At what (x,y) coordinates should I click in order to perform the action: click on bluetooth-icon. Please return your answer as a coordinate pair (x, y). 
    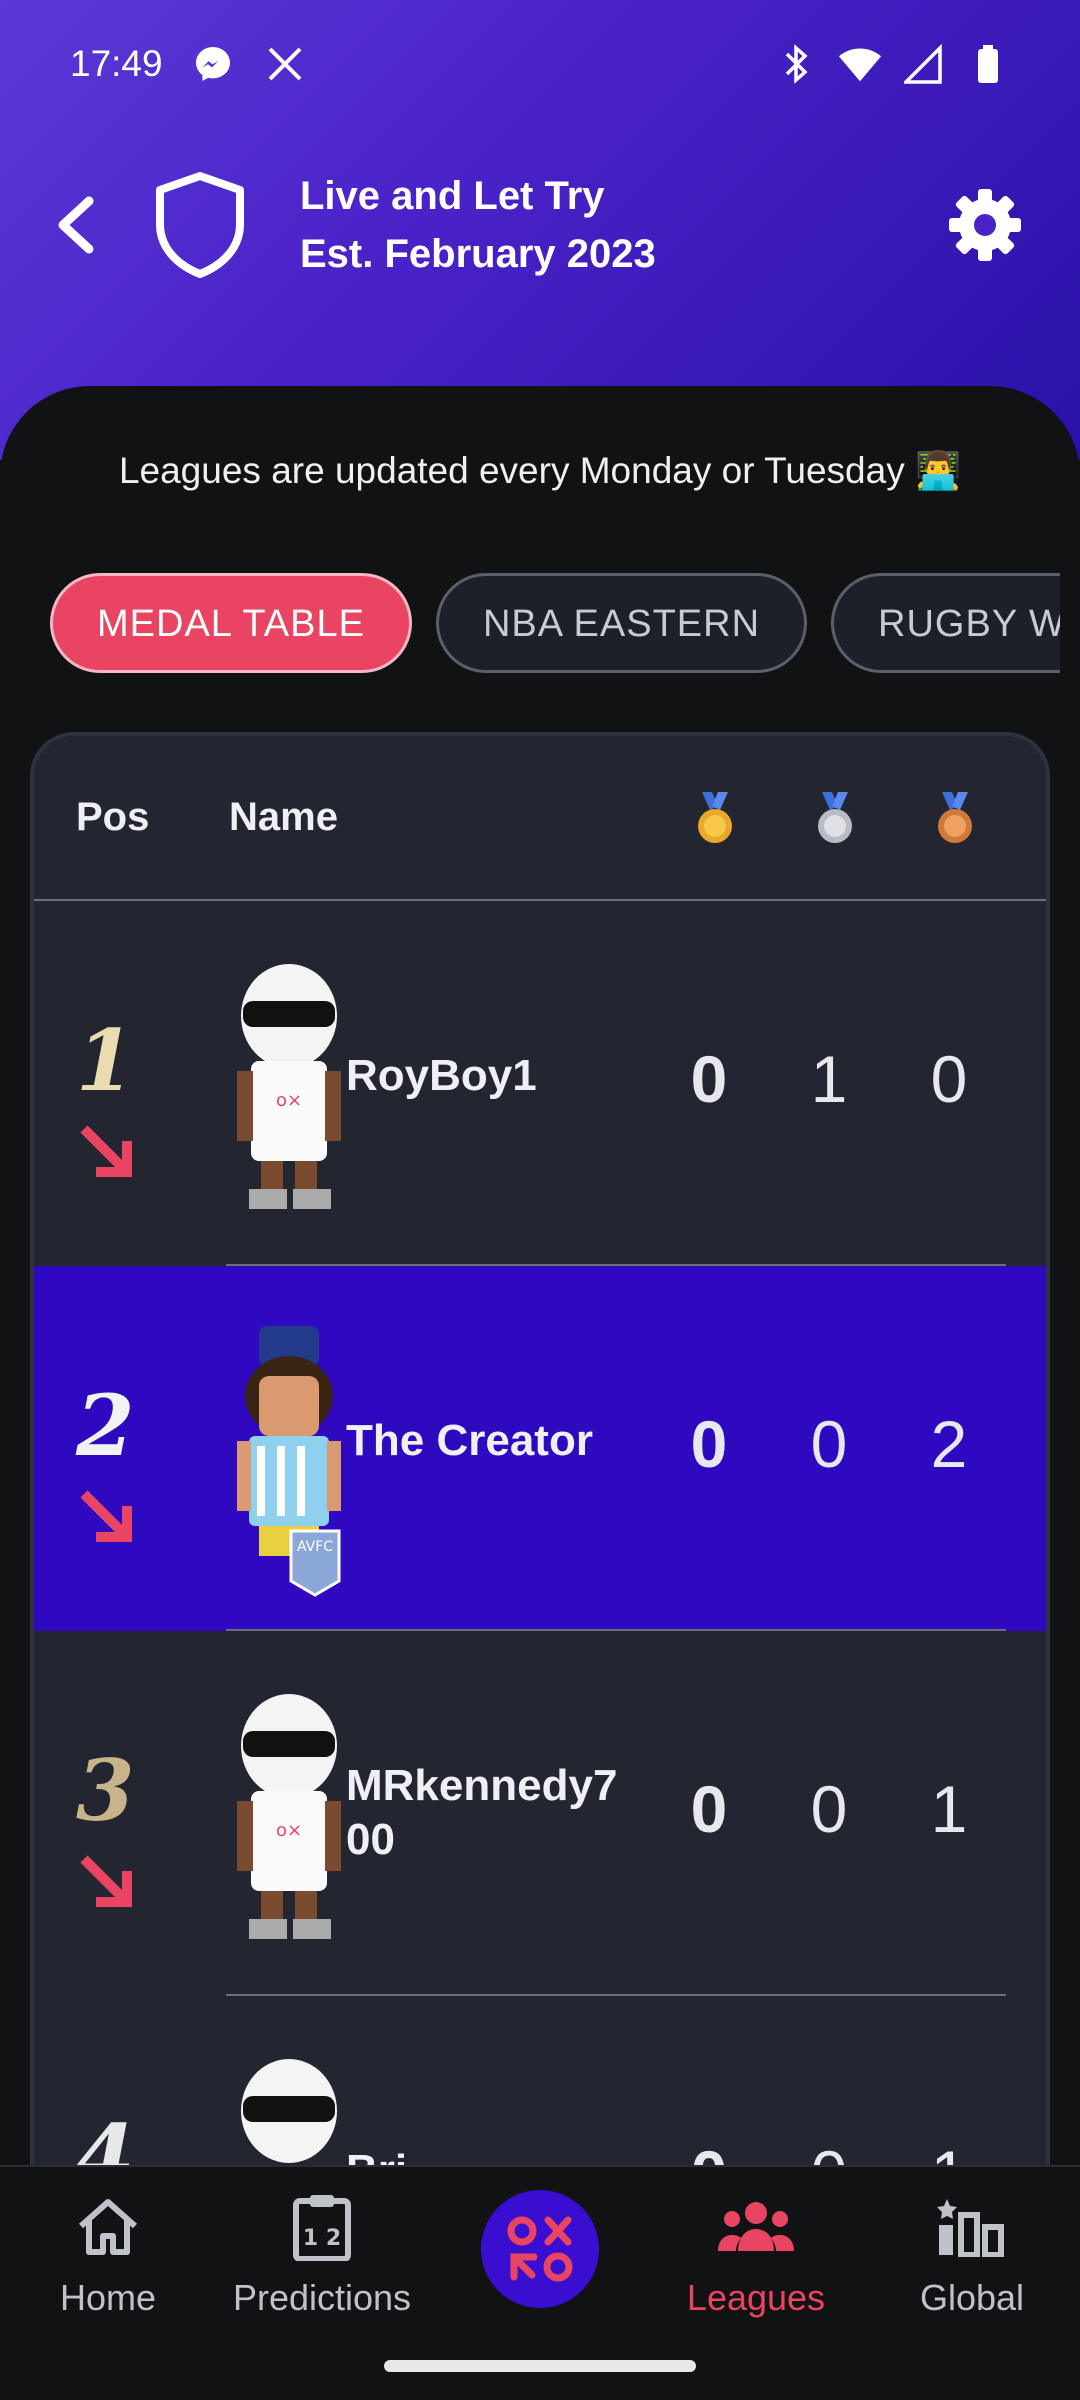
    Looking at the image, I should click on (796, 64).